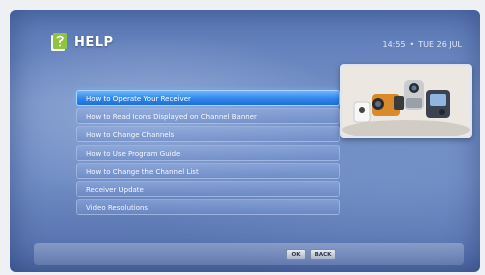 This screenshot has width=485, height=275. What do you see at coordinates (208, 188) in the screenshot?
I see `menu-item-receiver-update: Receiver Update` at bounding box center [208, 188].